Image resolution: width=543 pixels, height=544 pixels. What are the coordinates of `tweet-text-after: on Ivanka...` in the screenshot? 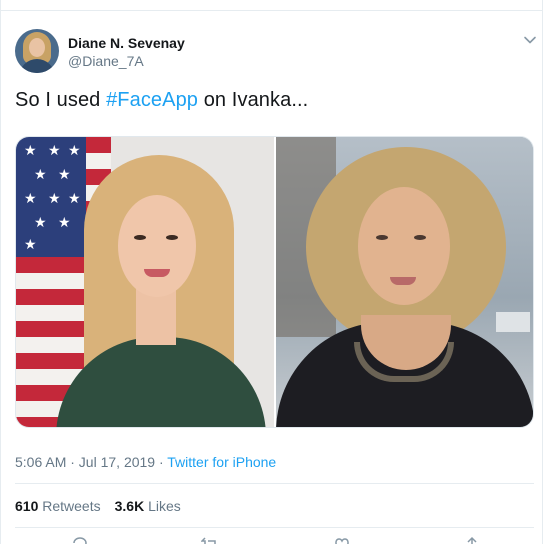 It's located at (253, 100).